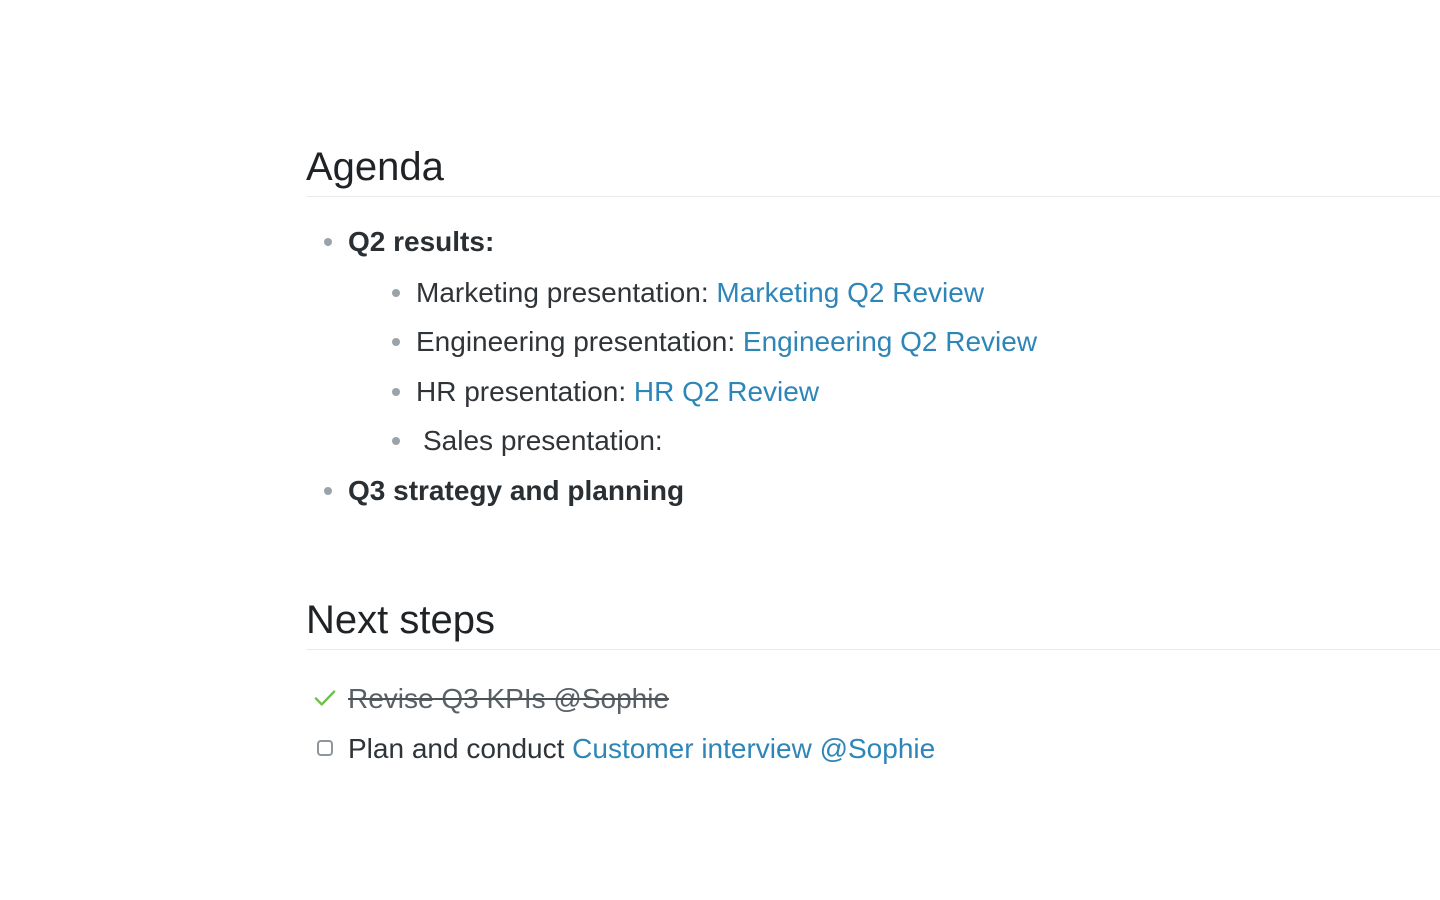  What do you see at coordinates (873, 621) in the screenshot?
I see `next-steps-heading: Next steps` at bounding box center [873, 621].